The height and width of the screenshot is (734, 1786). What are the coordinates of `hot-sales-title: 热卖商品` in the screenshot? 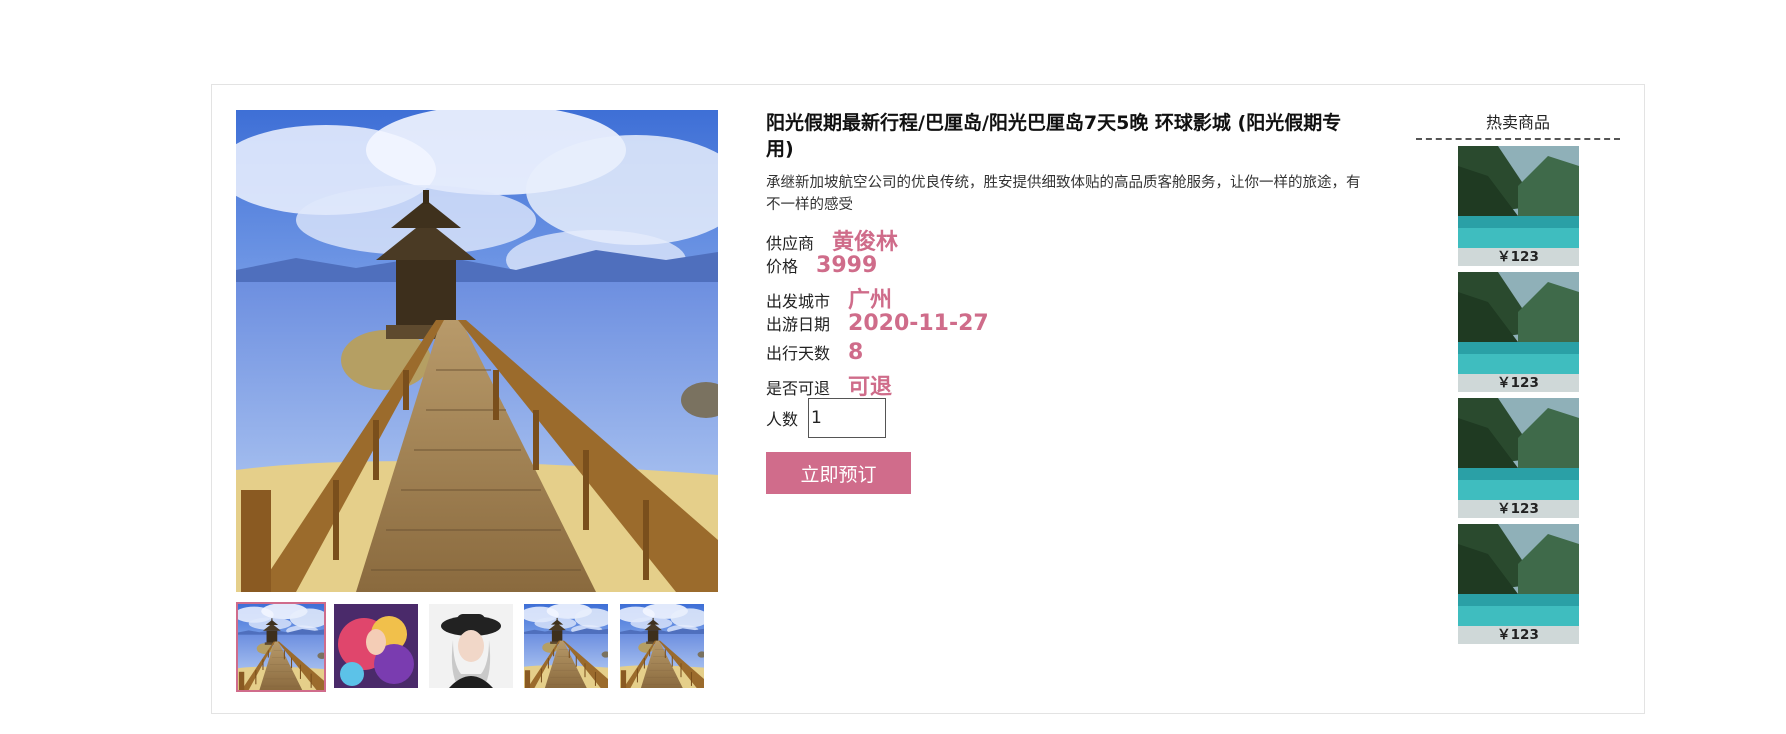 It's located at (1518, 126).